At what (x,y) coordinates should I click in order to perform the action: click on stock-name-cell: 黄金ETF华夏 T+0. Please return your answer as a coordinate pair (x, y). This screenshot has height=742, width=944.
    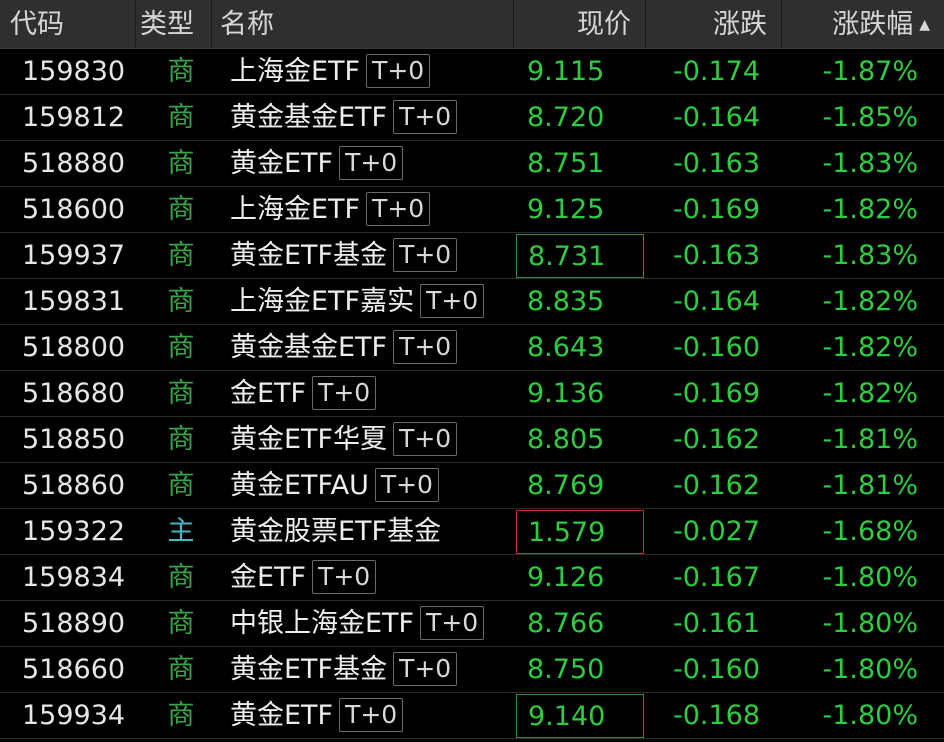
    Looking at the image, I should click on (344, 440).